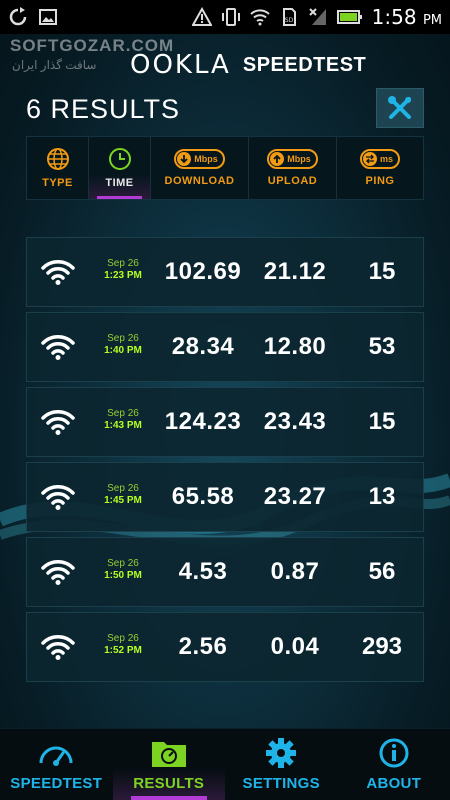 The image size is (450, 800). I want to click on sort-tab-time: TIME, so click(120, 168).